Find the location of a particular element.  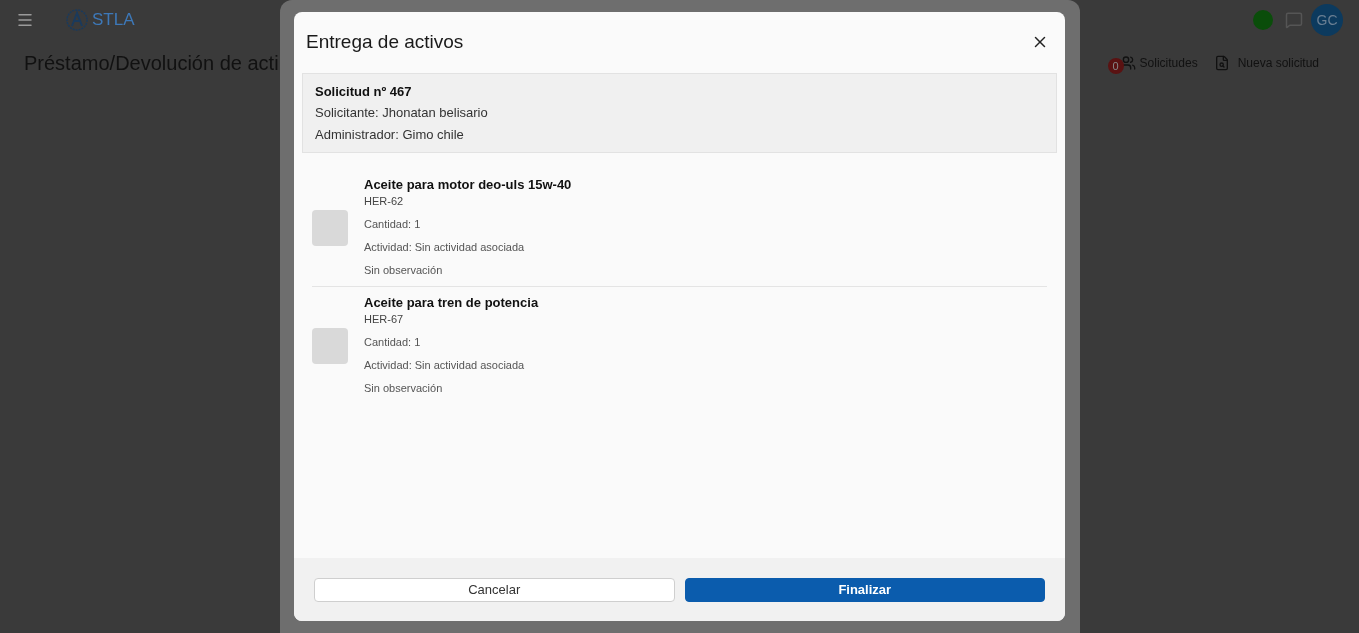

brand-name: STLA is located at coordinates (113, 20).